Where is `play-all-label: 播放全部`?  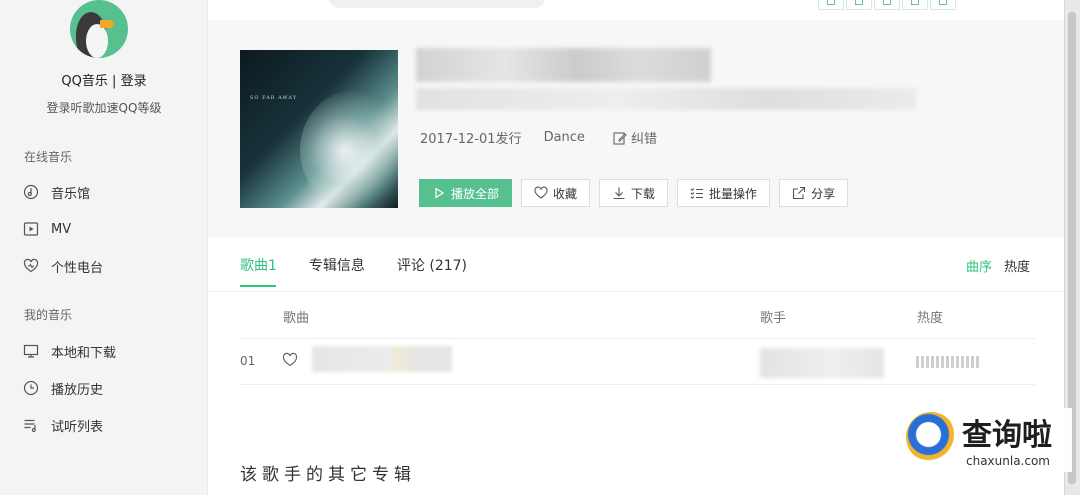
play-all-label: 播放全部 is located at coordinates (475, 193).